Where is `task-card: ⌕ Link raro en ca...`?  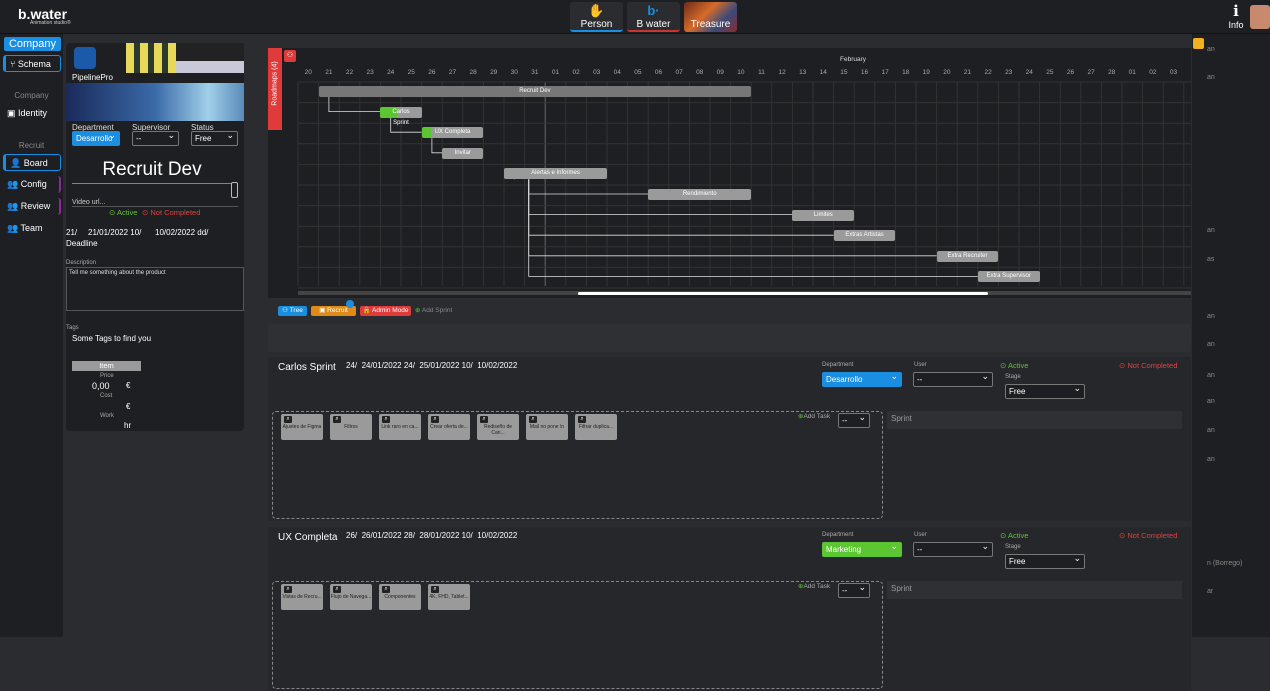
task-card: ⌕ Link raro en ca... is located at coordinates (400, 427).